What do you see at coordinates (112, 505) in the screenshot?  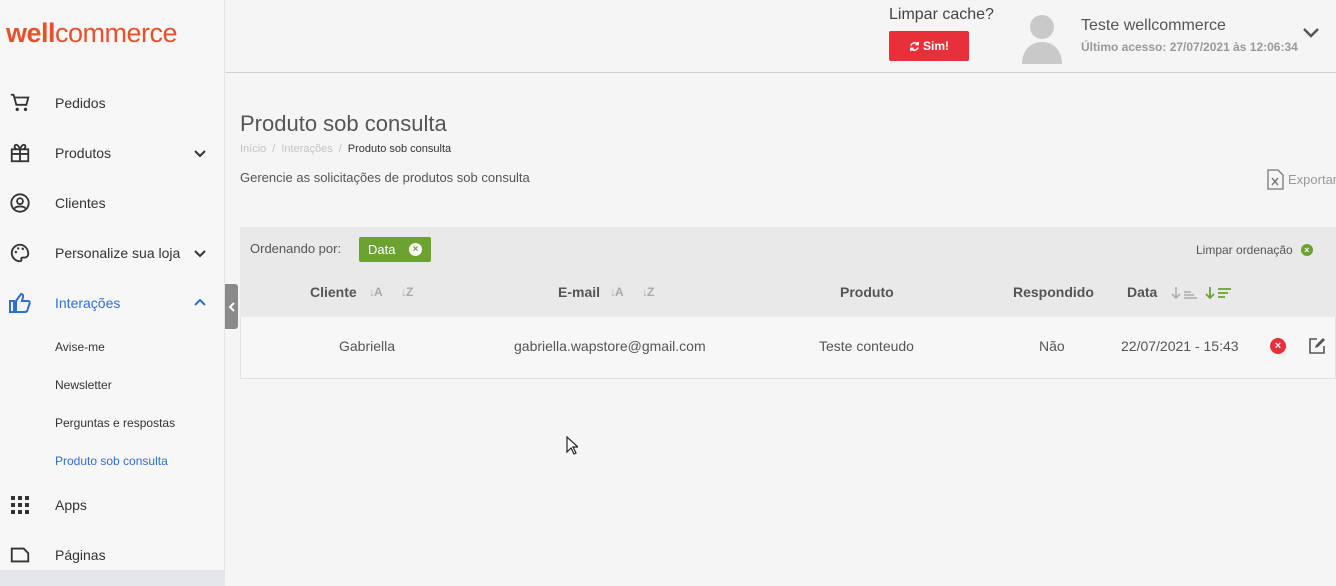 I see `sidebar-item-apps: Apps` at bounding box center [112, 505].